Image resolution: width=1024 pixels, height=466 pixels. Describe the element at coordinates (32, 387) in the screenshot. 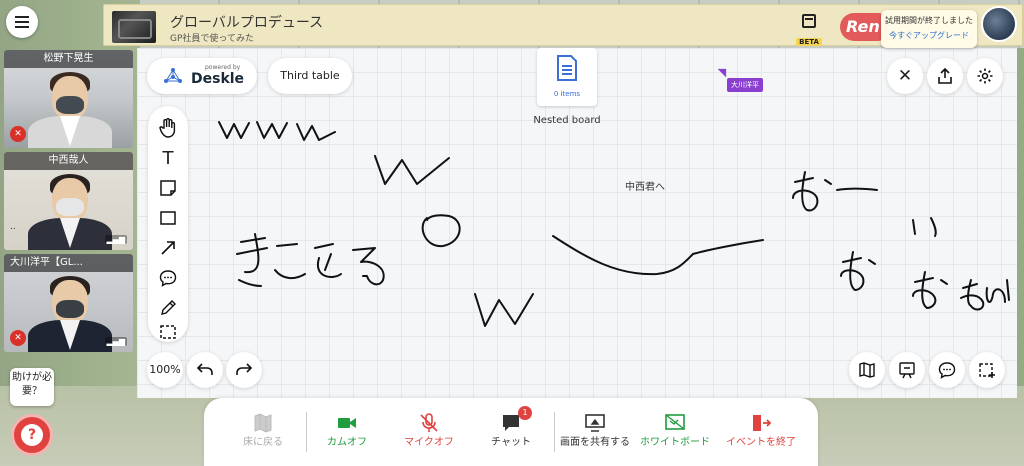

I see `help-bubble: 助けが必要？` at that location.